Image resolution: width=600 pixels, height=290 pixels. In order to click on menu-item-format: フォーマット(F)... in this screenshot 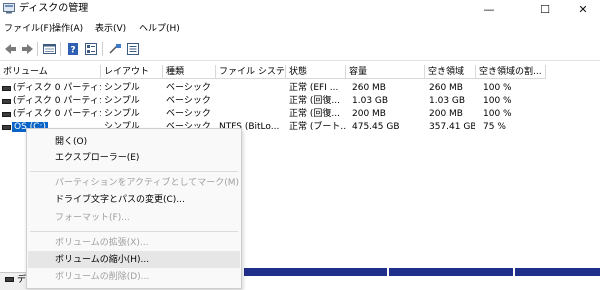, I will do `click(92, 218)`.